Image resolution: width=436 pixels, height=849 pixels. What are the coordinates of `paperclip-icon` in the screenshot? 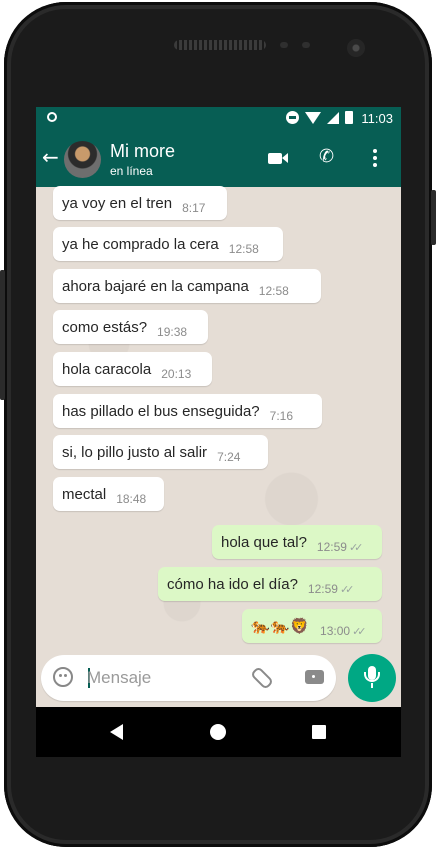 It's located at (262, 678).